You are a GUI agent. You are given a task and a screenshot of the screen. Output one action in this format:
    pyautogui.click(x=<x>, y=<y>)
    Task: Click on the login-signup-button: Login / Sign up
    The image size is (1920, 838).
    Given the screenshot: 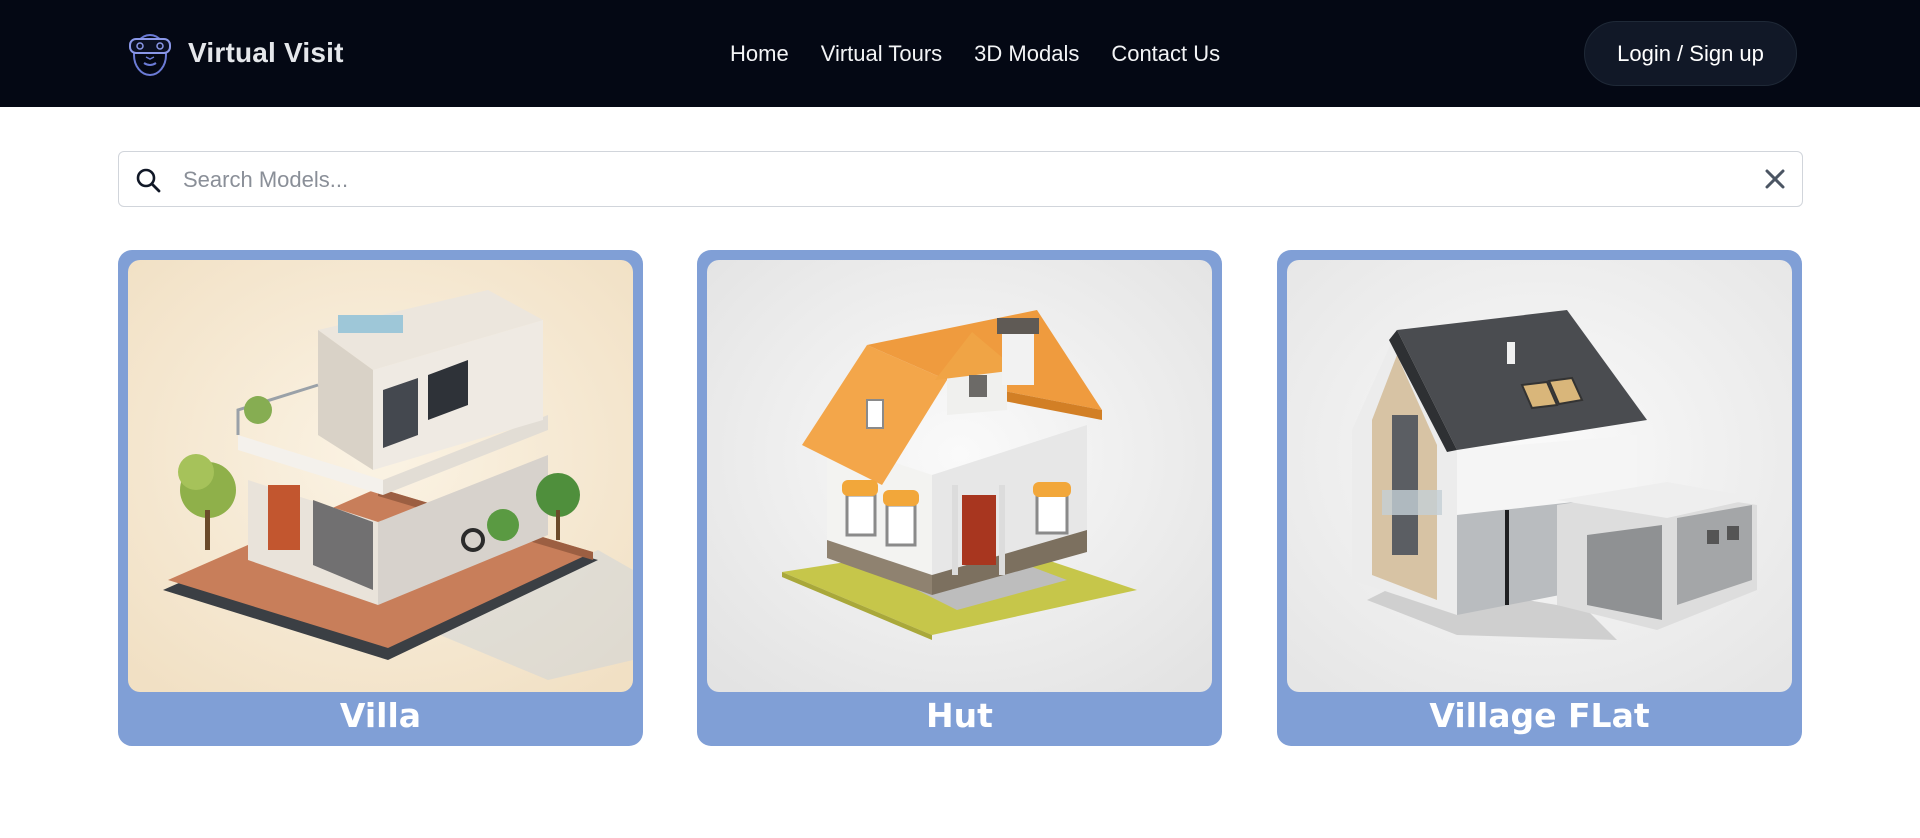 What is the action you would take?
    pyautogui.click(x=1690, y=53)
    